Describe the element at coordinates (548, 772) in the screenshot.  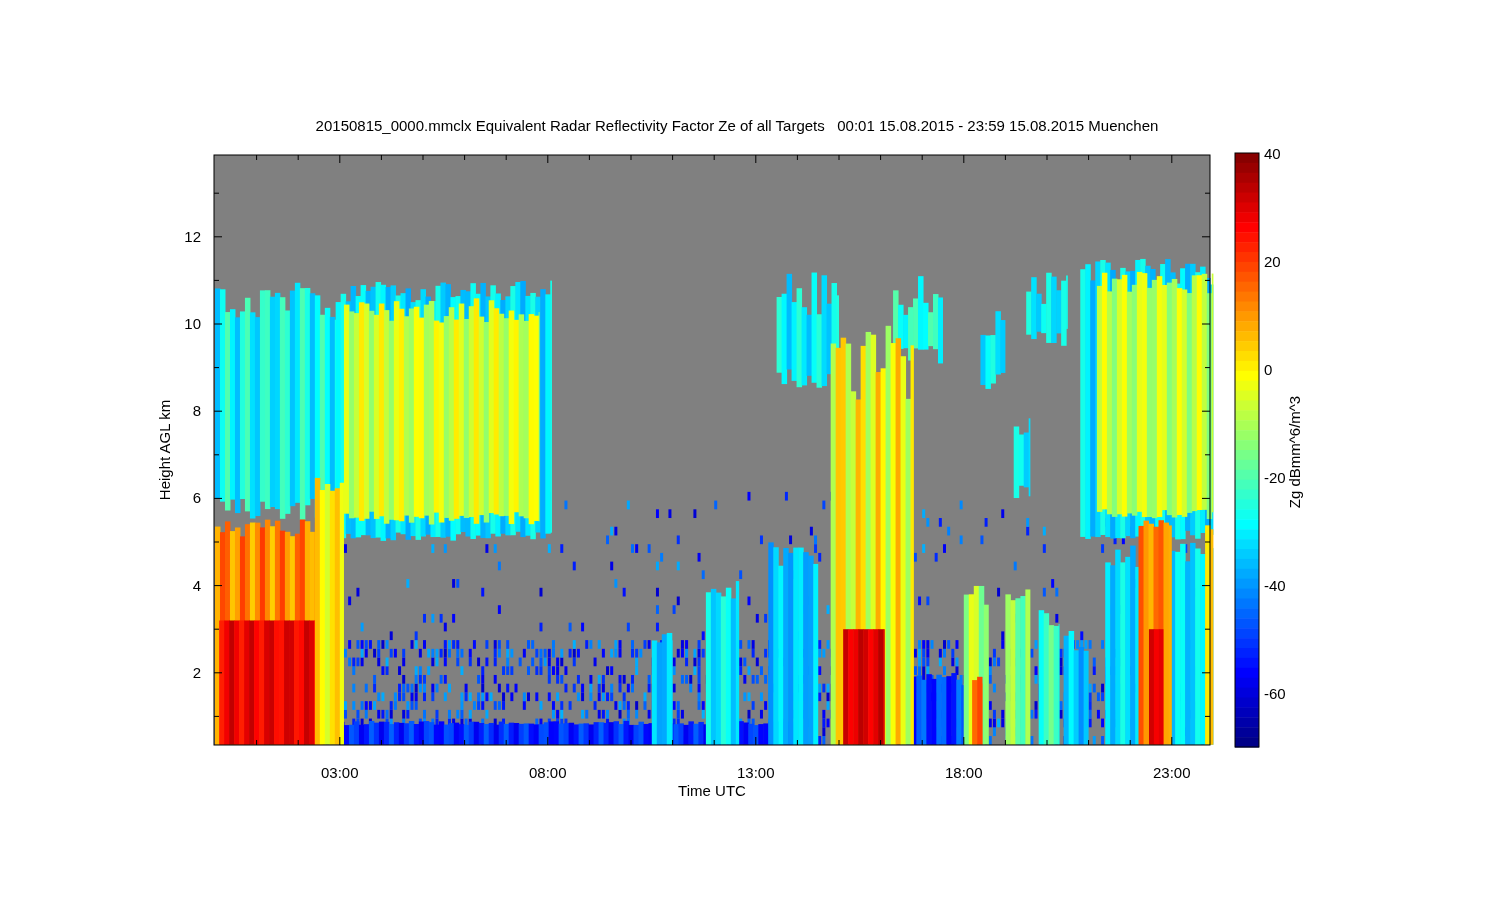
I see `x-tick-label: 08:00` at that location.